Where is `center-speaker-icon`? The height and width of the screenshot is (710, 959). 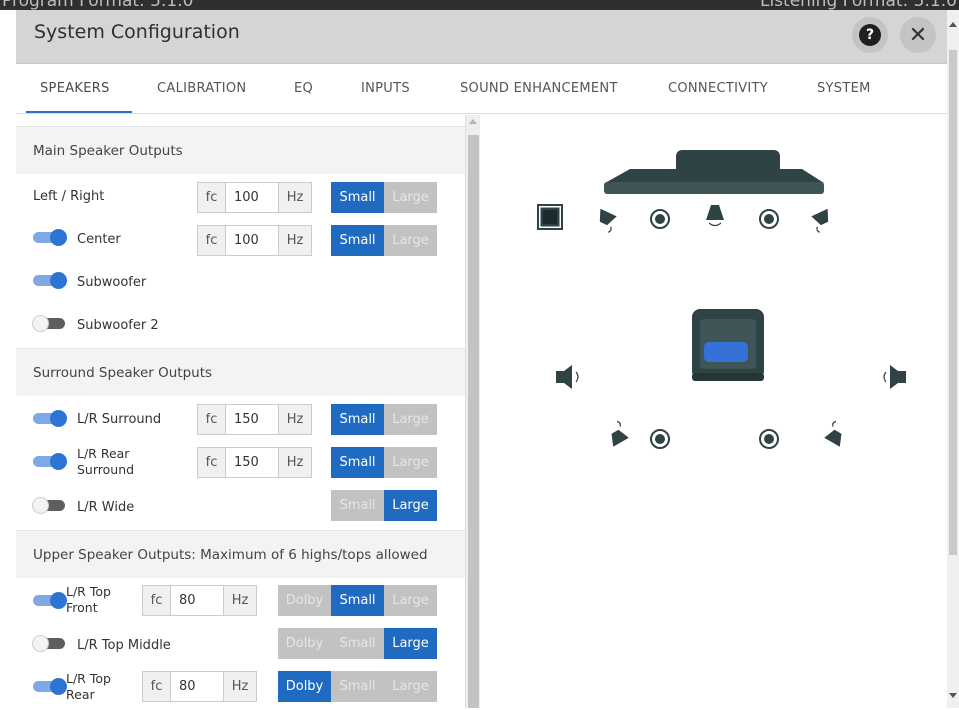
center-speaker-icon is located at coordinates (715, 216).